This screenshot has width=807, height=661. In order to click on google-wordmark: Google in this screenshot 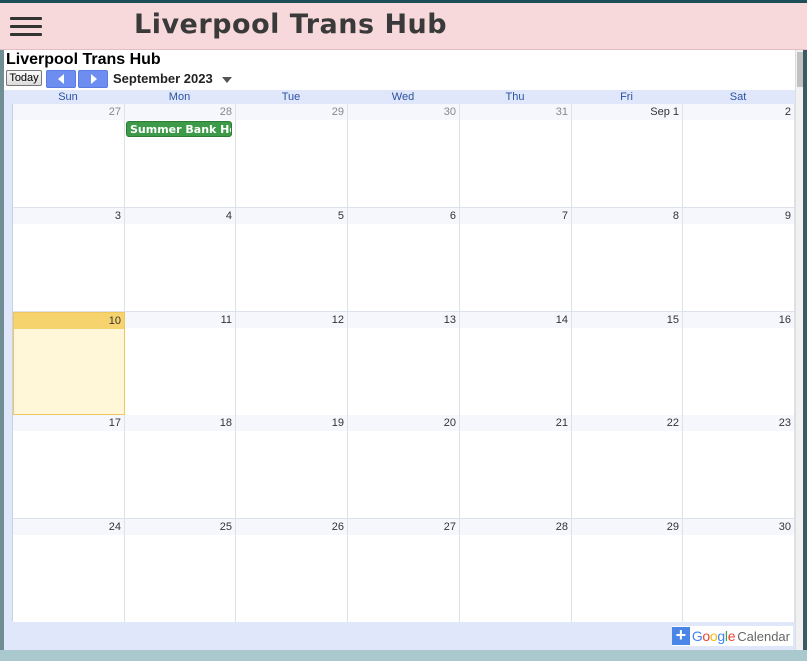, I will do `click(713, 636)`.